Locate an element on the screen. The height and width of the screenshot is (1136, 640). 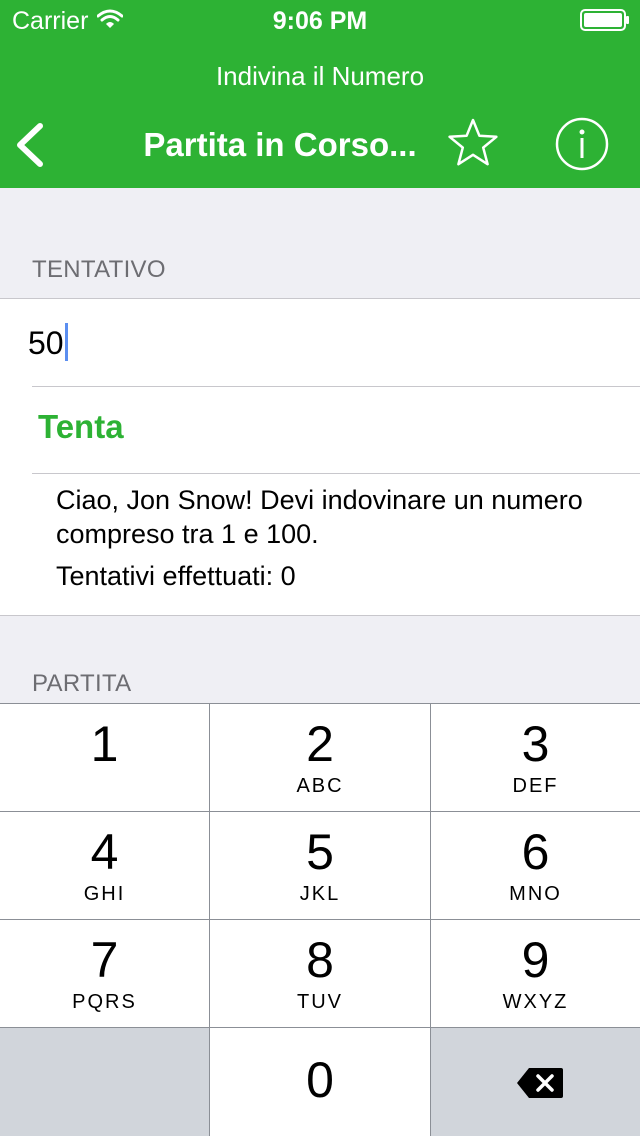
key-letters: ABC is located at coordinates (320, 786).